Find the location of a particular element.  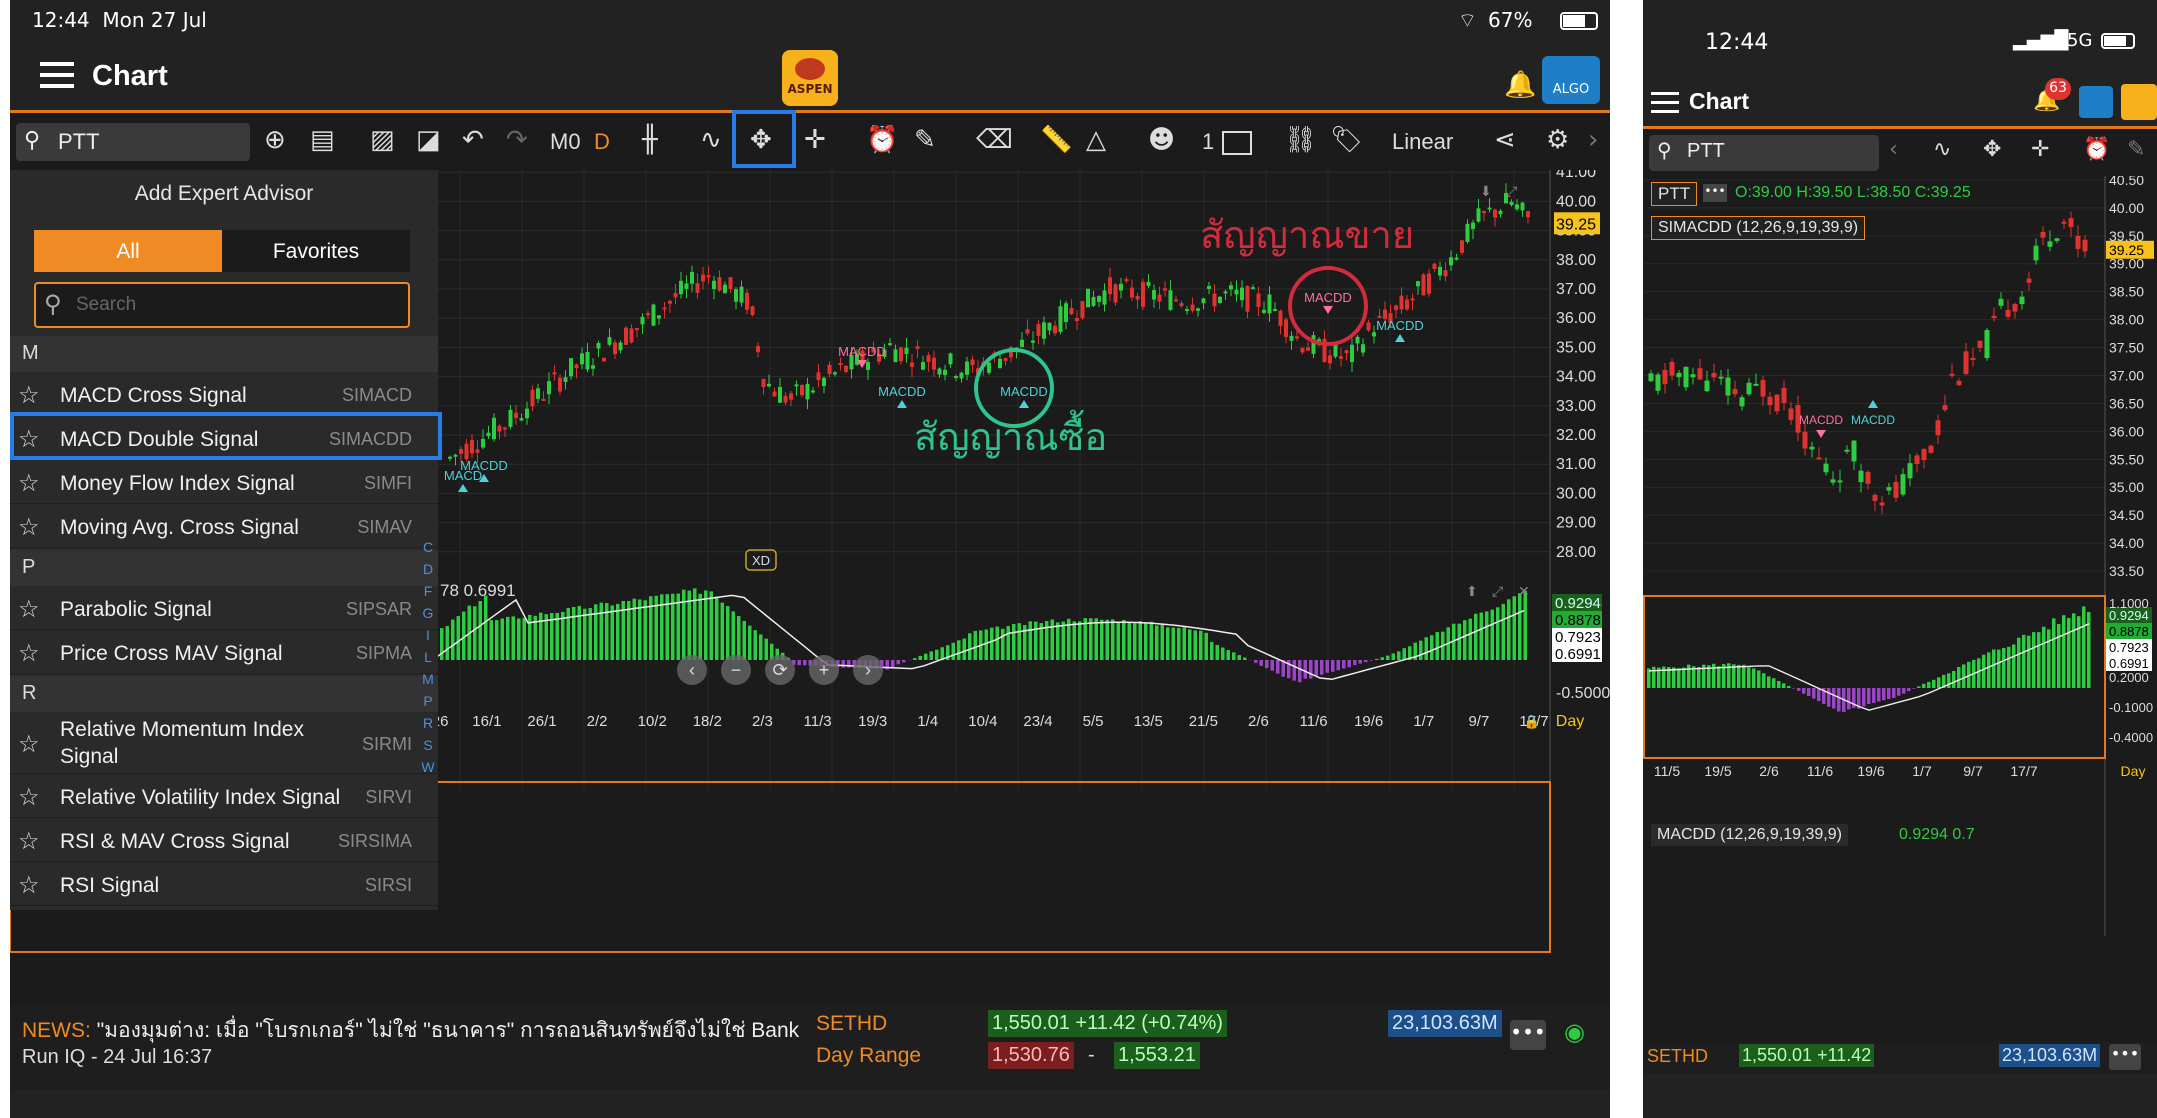

date-tick: 2/3 is located at coordinates (762, 721).